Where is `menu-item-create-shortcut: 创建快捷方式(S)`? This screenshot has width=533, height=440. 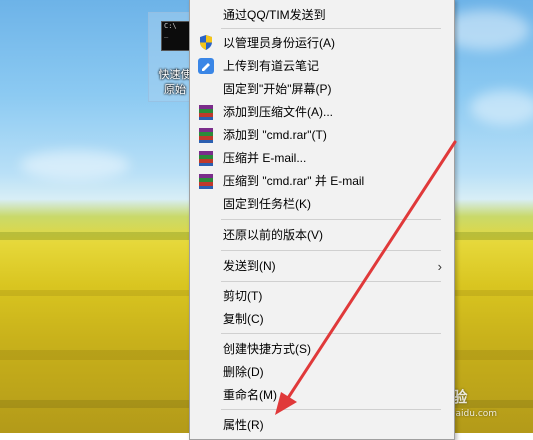 menu-item-create-shortcut: 创建快捷方式(S) is located at coordinates (322, 349).